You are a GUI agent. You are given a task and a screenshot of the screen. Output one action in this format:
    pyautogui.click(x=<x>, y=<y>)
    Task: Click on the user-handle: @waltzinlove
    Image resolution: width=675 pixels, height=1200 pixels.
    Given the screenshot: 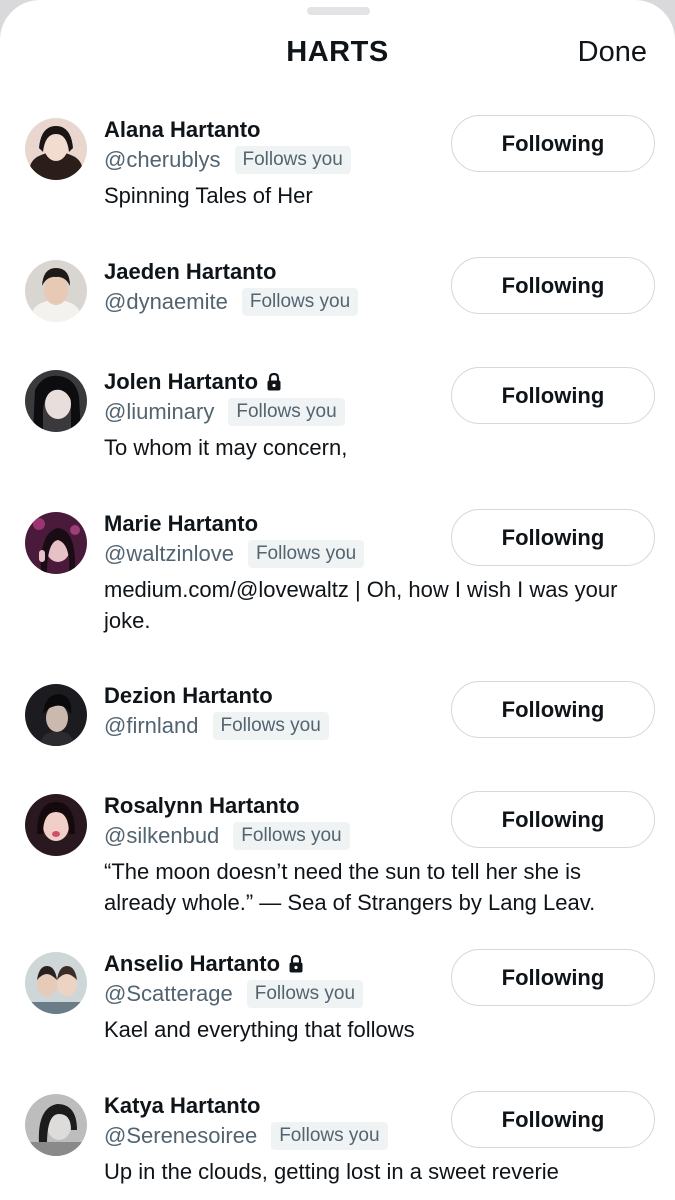 What is the action you would take?
    pyautogui.click(x=169, y=554)
    